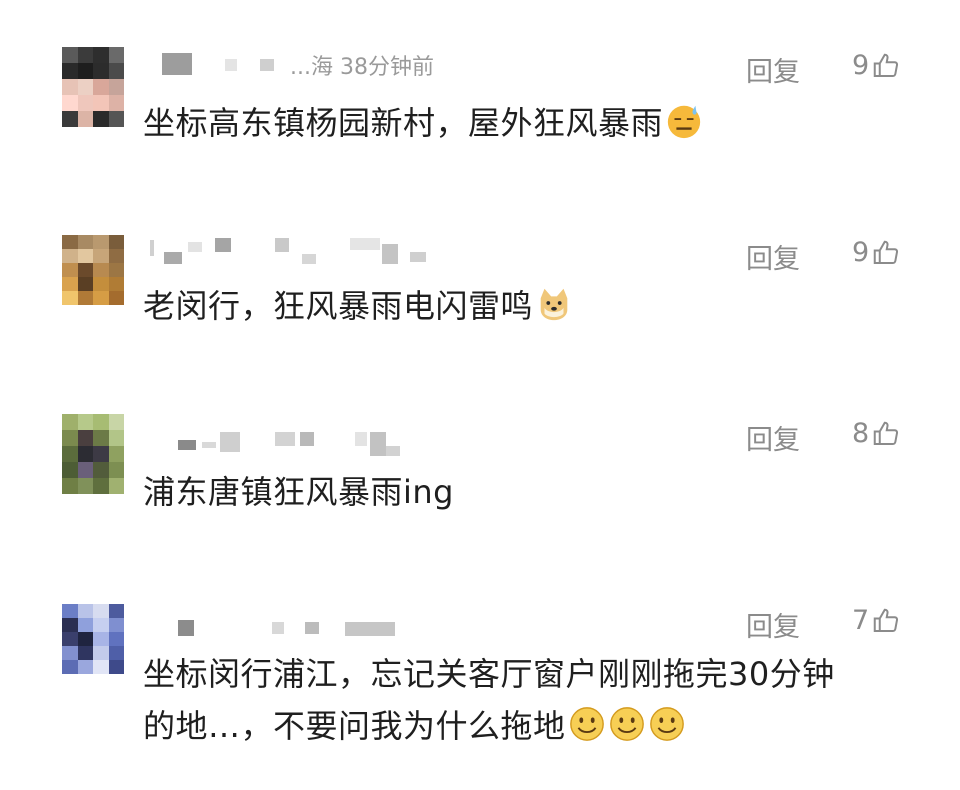  I want to click on comment-text-line: 的地…，不要问我为什么拖地, so click(533, 726).